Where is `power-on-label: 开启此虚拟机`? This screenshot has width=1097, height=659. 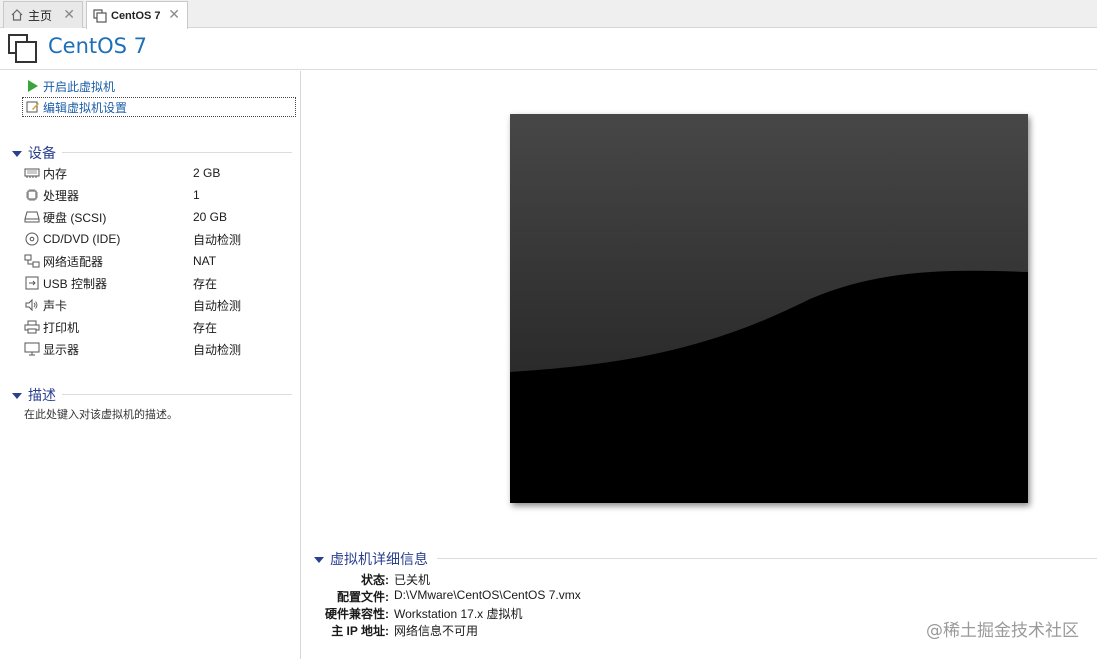 power-on-label: 开启此虚拟机 is located at coordinates (79, 86).